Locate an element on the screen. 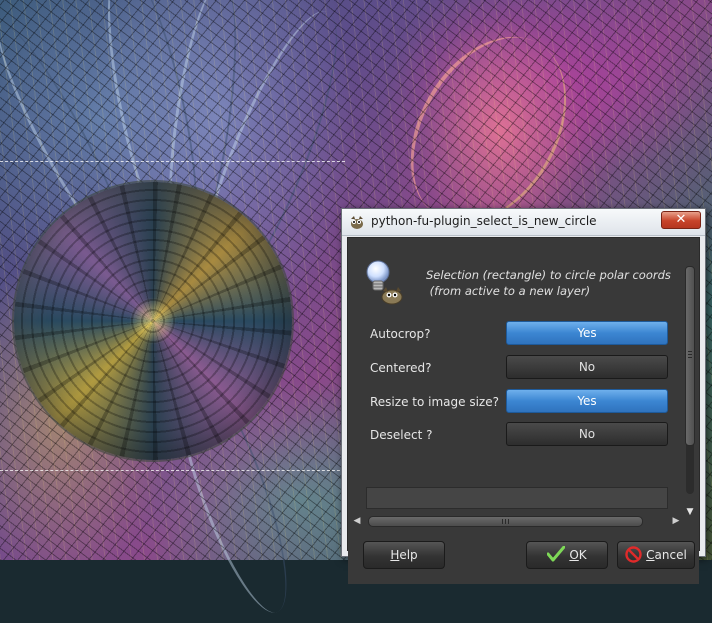 This screenshot has width=712, height=623. scroll-left-icon: ◀ is located at coordinates (357, 521).